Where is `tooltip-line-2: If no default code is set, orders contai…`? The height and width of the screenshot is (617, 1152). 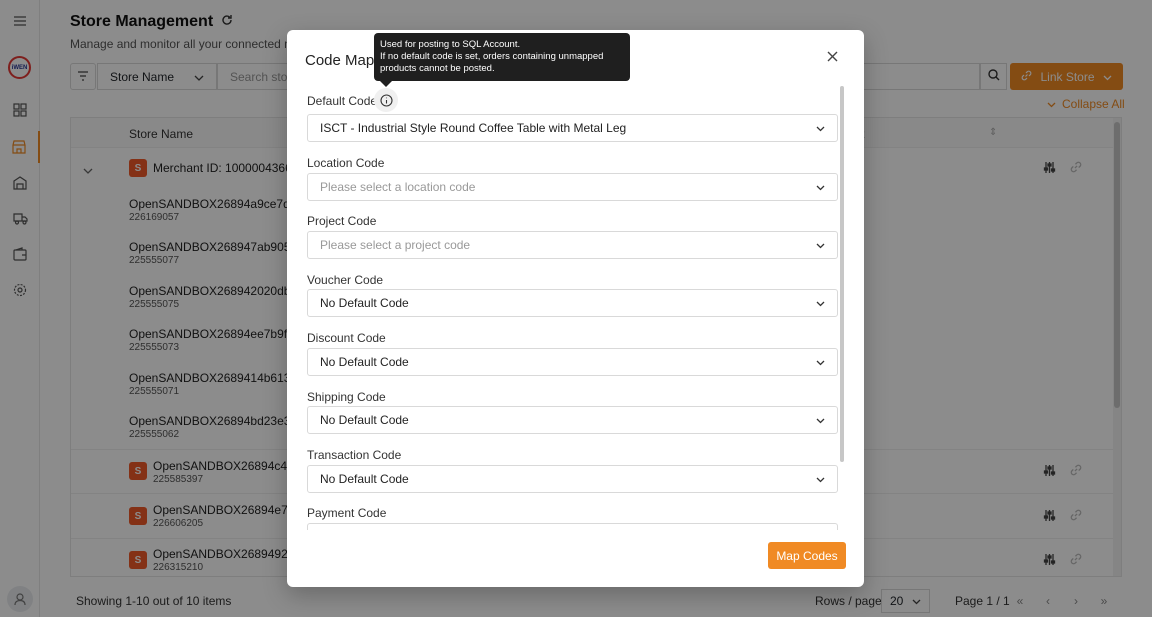
tooltip-line-2: If no default code is set, orders contai… is located at coordinates (492, 56).